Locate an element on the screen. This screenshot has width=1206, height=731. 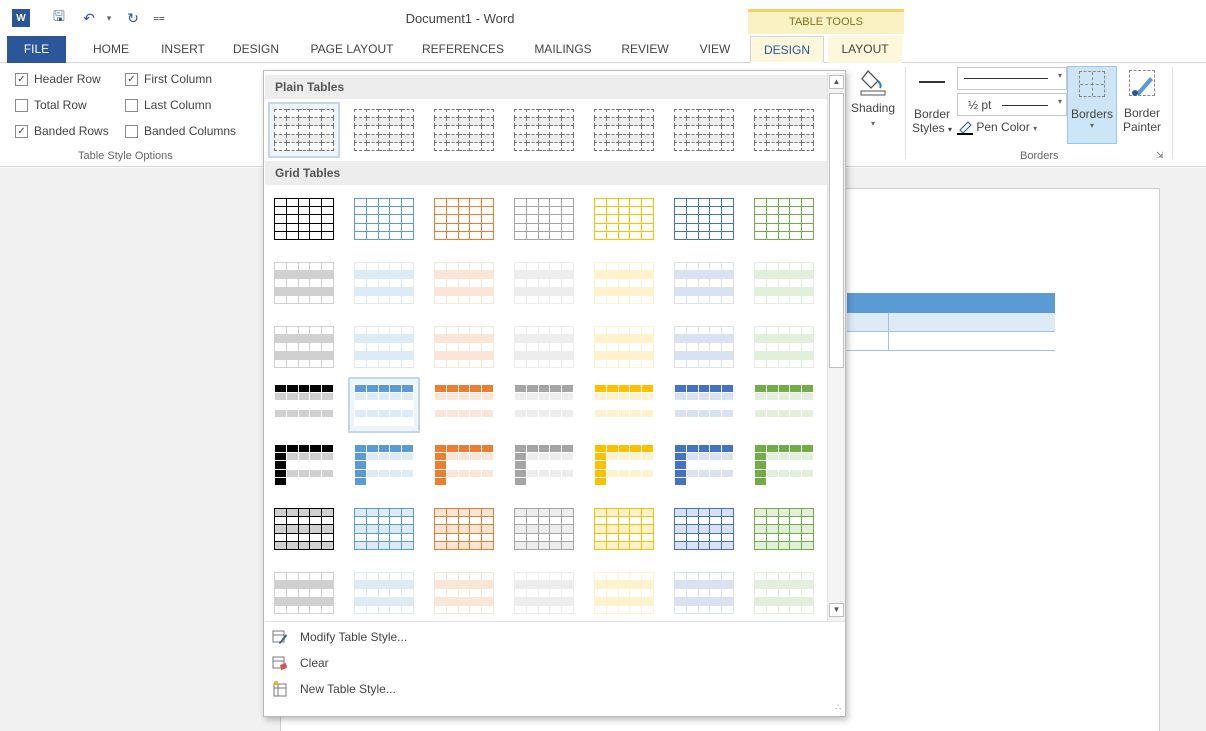
total-row-checkbox: Total Row is located at coordinates (51, 105).